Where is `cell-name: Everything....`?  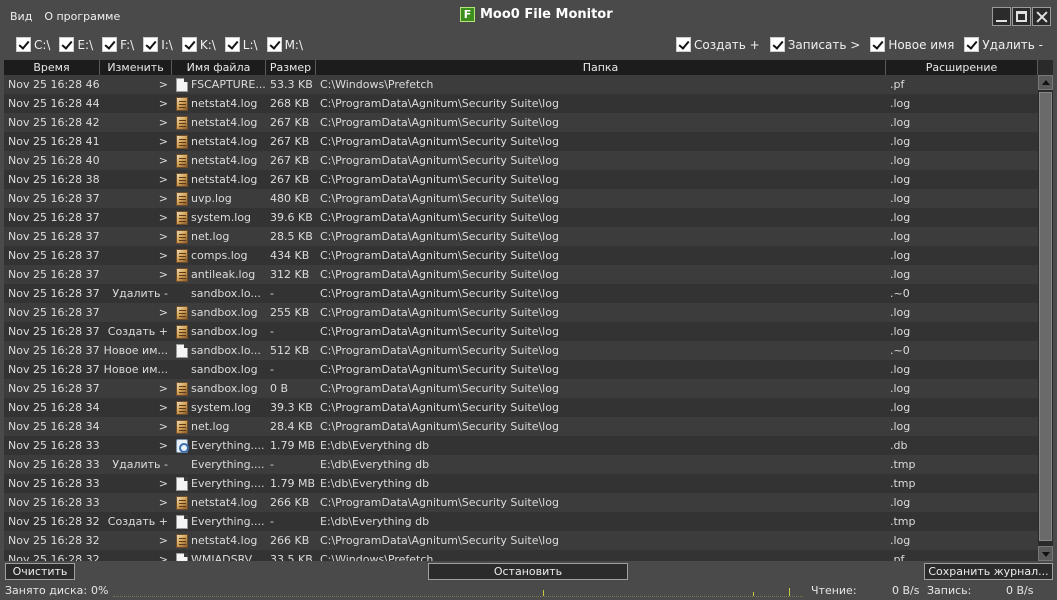
cell-name: Everything.... is located at coordinates (219, 483).